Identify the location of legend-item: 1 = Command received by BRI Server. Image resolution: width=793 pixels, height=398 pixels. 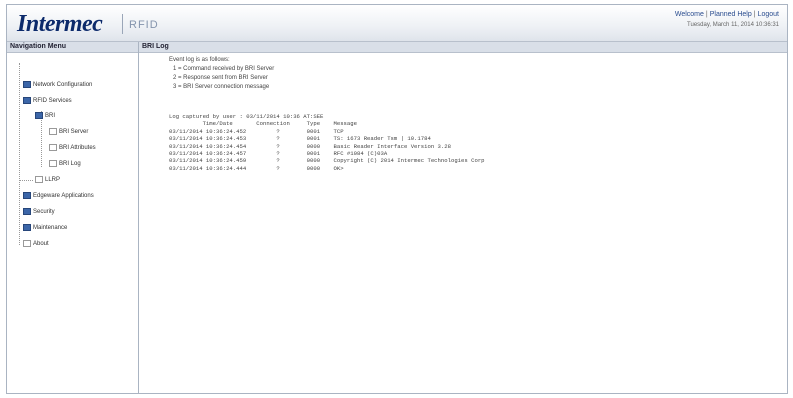
(224, 69).